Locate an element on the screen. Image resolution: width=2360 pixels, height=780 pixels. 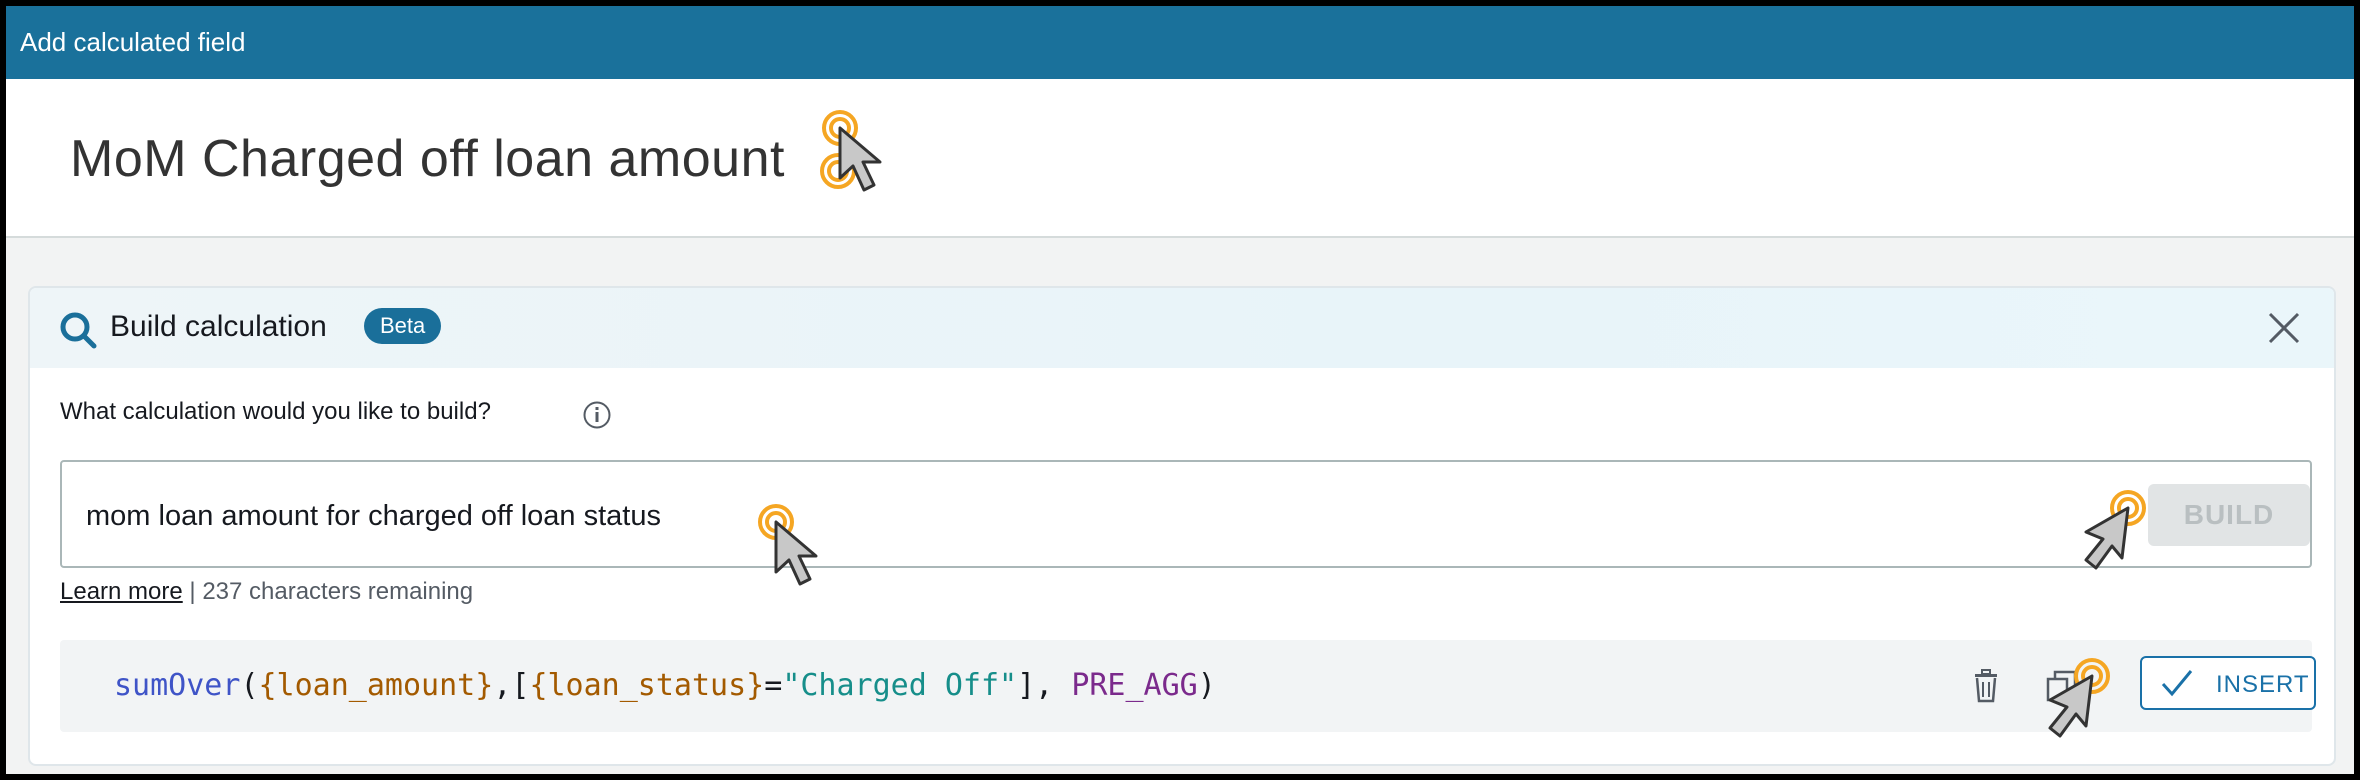
build-button: BUILD is located at coordinates (2229, 515).